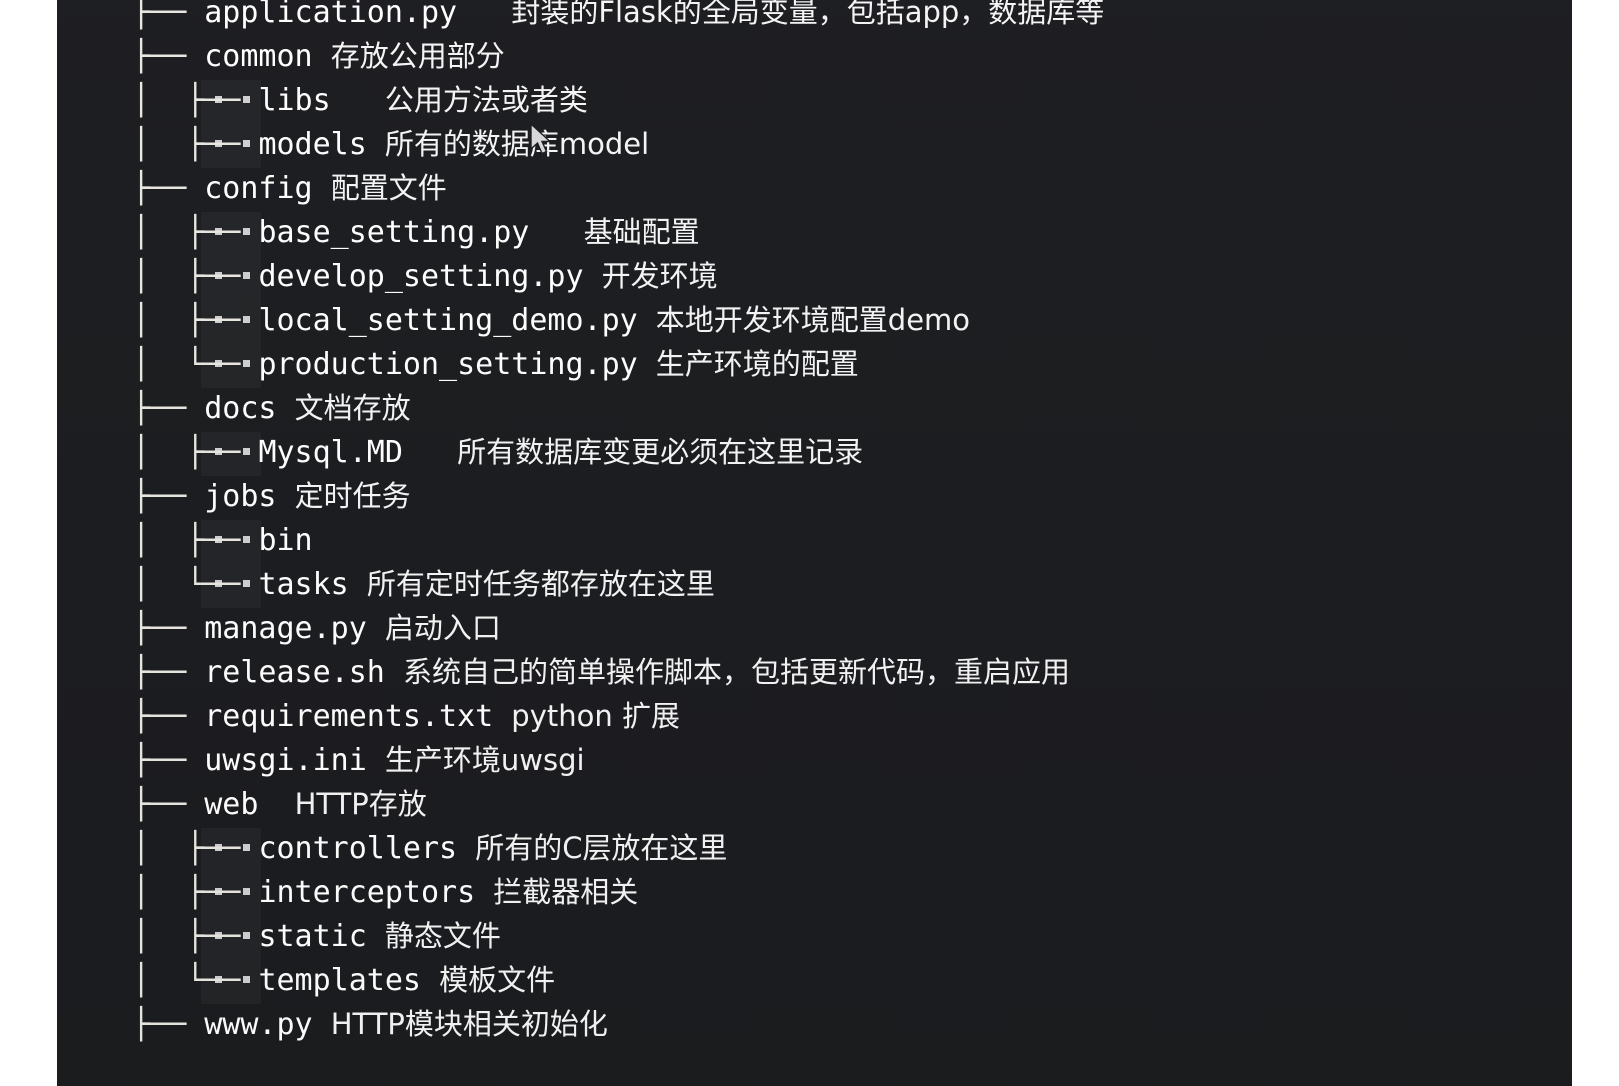 This screenshot has height=1086, width=1619. What do you see at coordinates (258, 188) in the screenshot?
I see `tree-entry-name: config` at bounding box center [258, 188].